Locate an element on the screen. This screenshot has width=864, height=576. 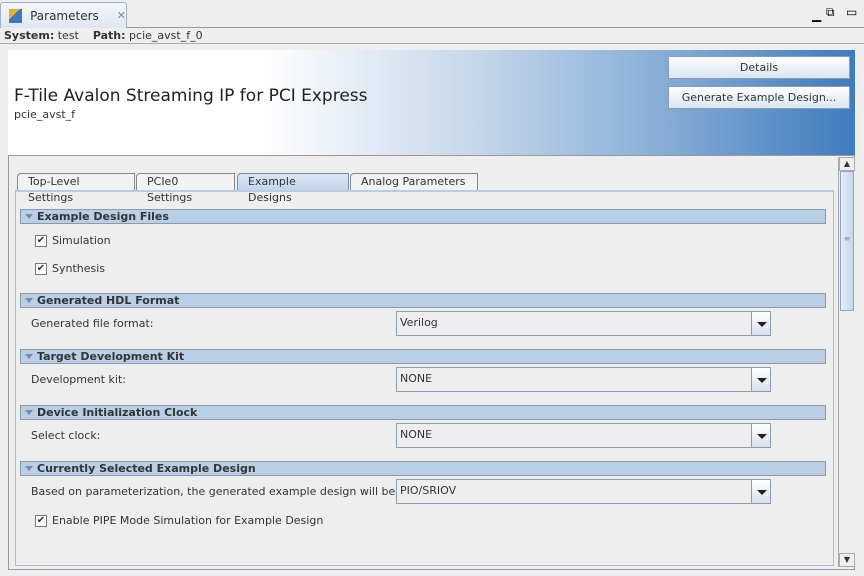
example-design-value: PIO/SRIOV is located at coordinates (428, 490).